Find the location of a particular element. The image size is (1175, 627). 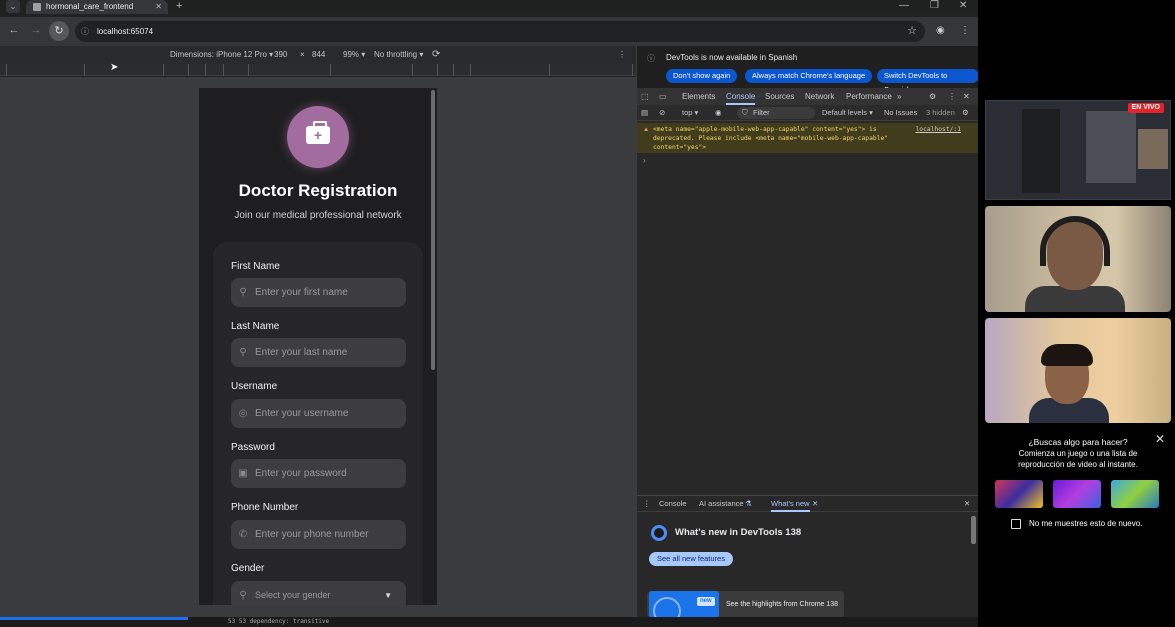

devtools-menu-icon: ⋮ is located at coordinates (952, 96).